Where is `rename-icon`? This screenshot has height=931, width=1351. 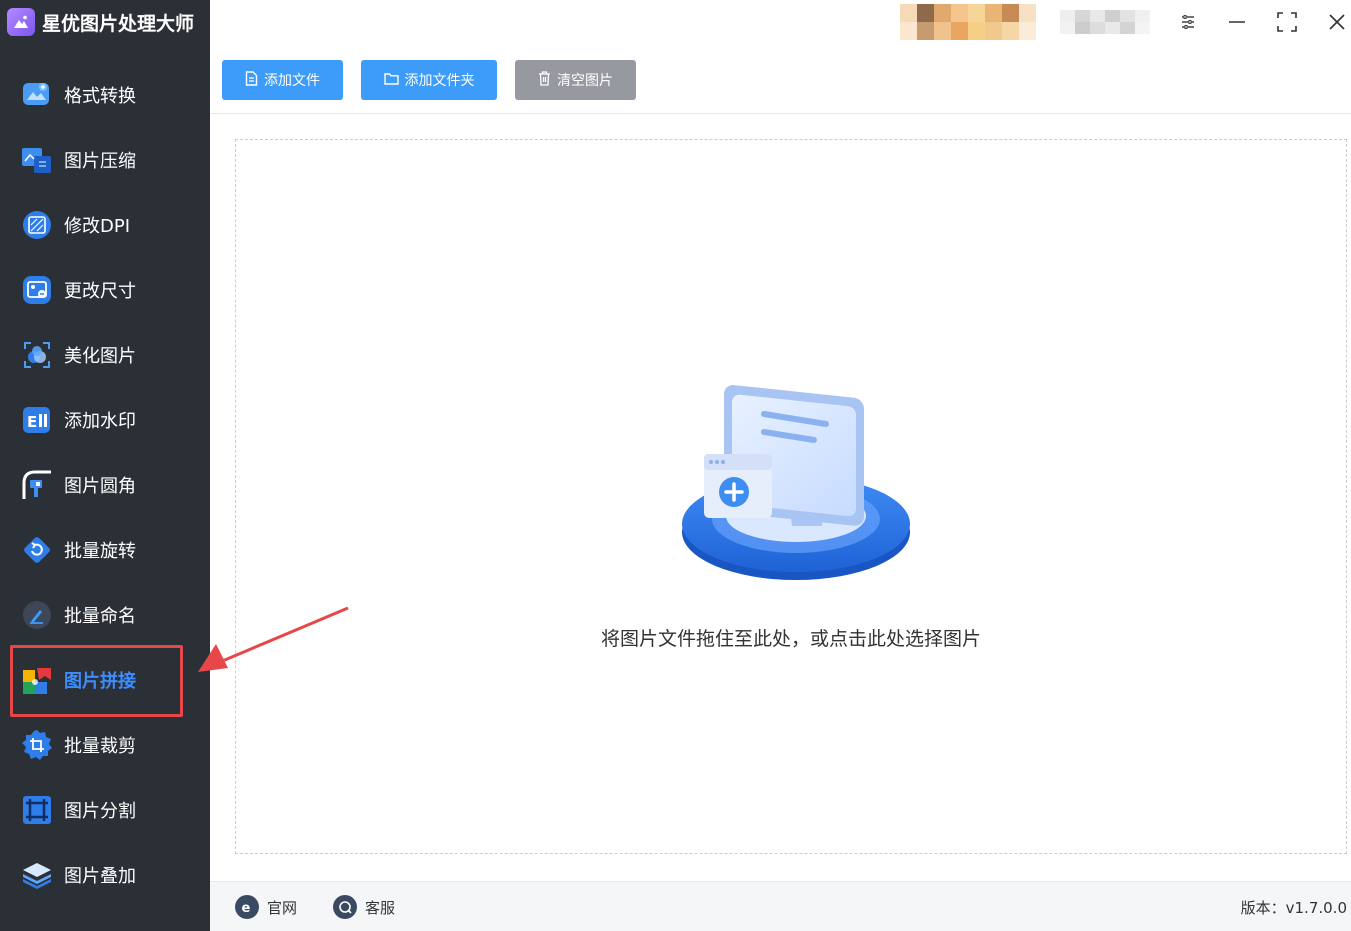 rename-icon is located at coordinates (37, 615).